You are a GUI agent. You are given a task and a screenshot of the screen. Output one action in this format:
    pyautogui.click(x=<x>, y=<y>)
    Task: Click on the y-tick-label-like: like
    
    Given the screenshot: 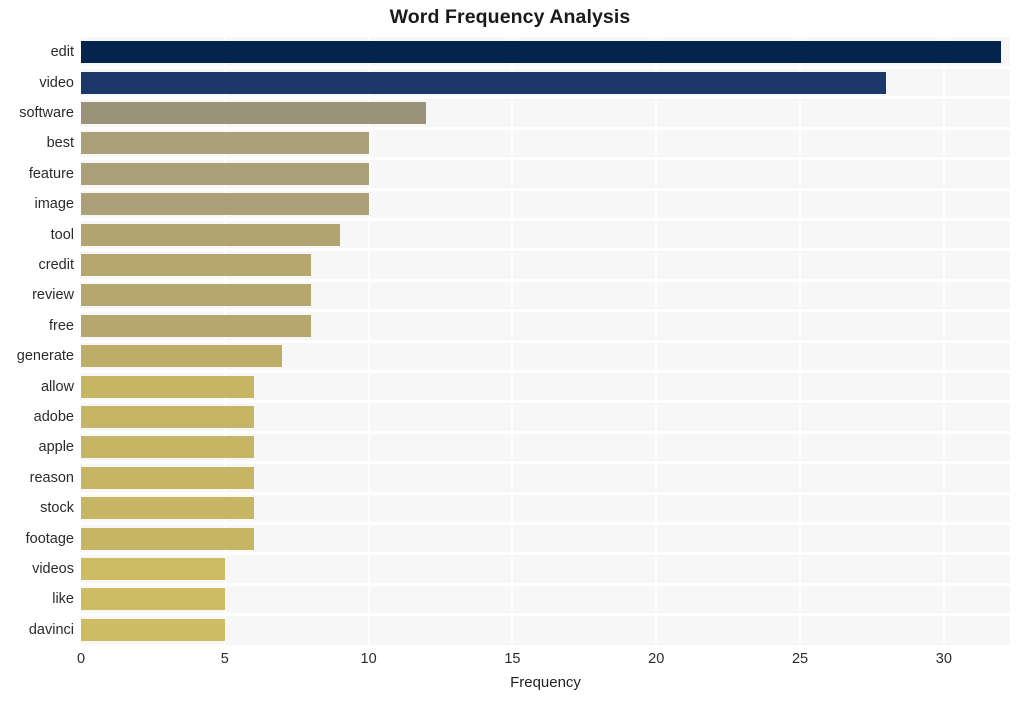 What is the action you would take?
    pyautogui.click(x=63, y=599)
    